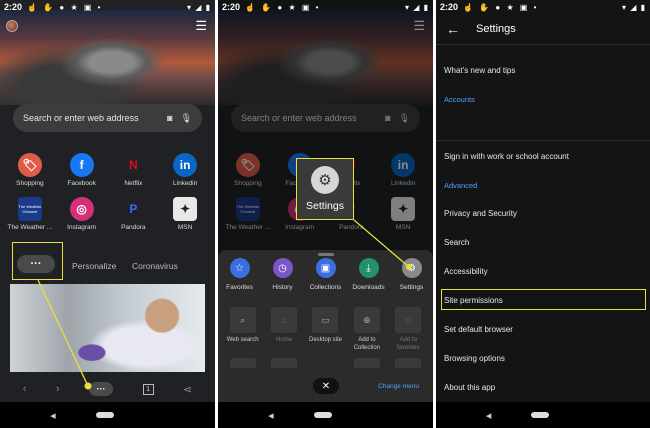 Image resolution: width=650 pixels, height=428 pixels. Describe the element at coordinates (201, 26) in the screenshot. I see `hamburger-menu-icon: ☰` at that location.